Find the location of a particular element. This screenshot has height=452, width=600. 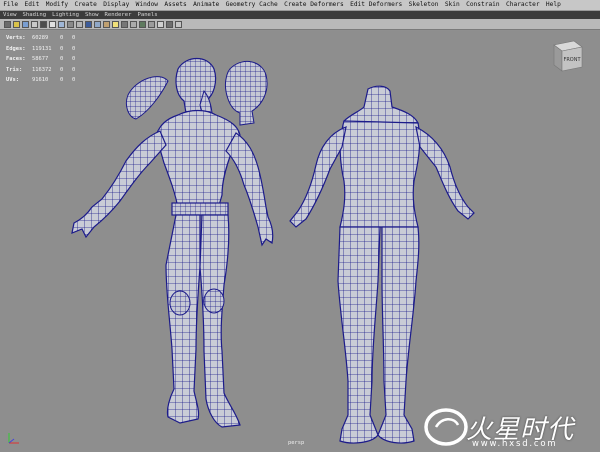

menu-display: Display is located at coordinates (116, 5).